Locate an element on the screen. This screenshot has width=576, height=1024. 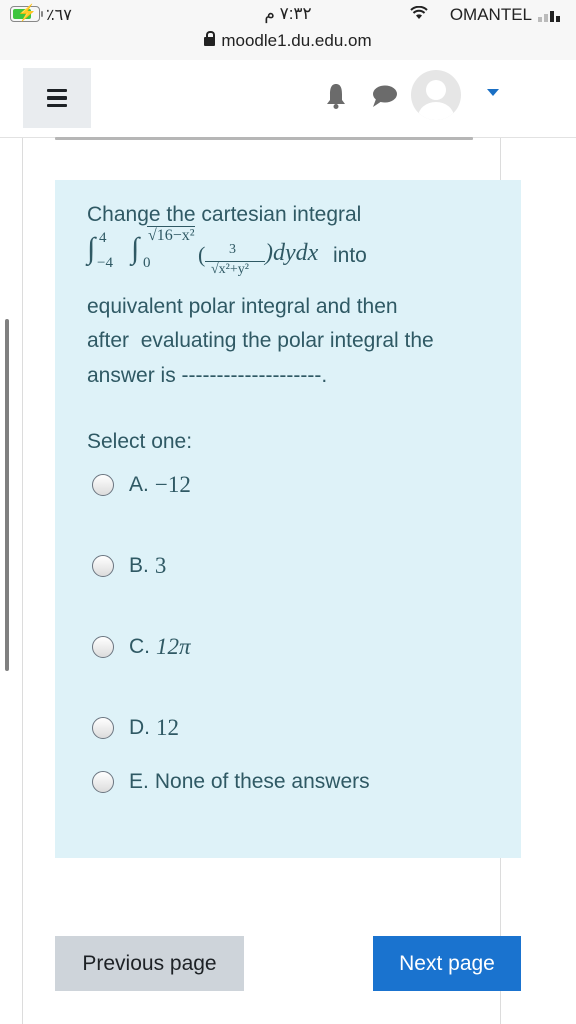
caret-down-icon is located at coordinates (493, 92).